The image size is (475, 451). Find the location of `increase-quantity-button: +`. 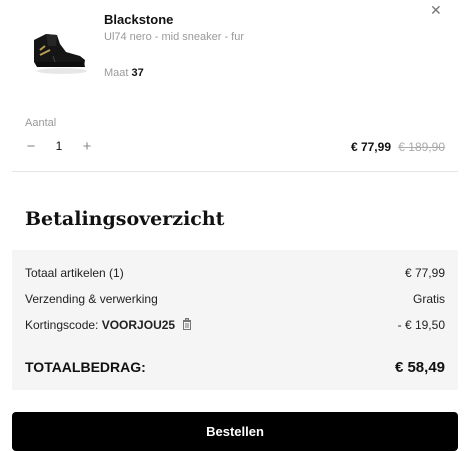

increase-quantity-button: + is located at coordinates (87, 146).